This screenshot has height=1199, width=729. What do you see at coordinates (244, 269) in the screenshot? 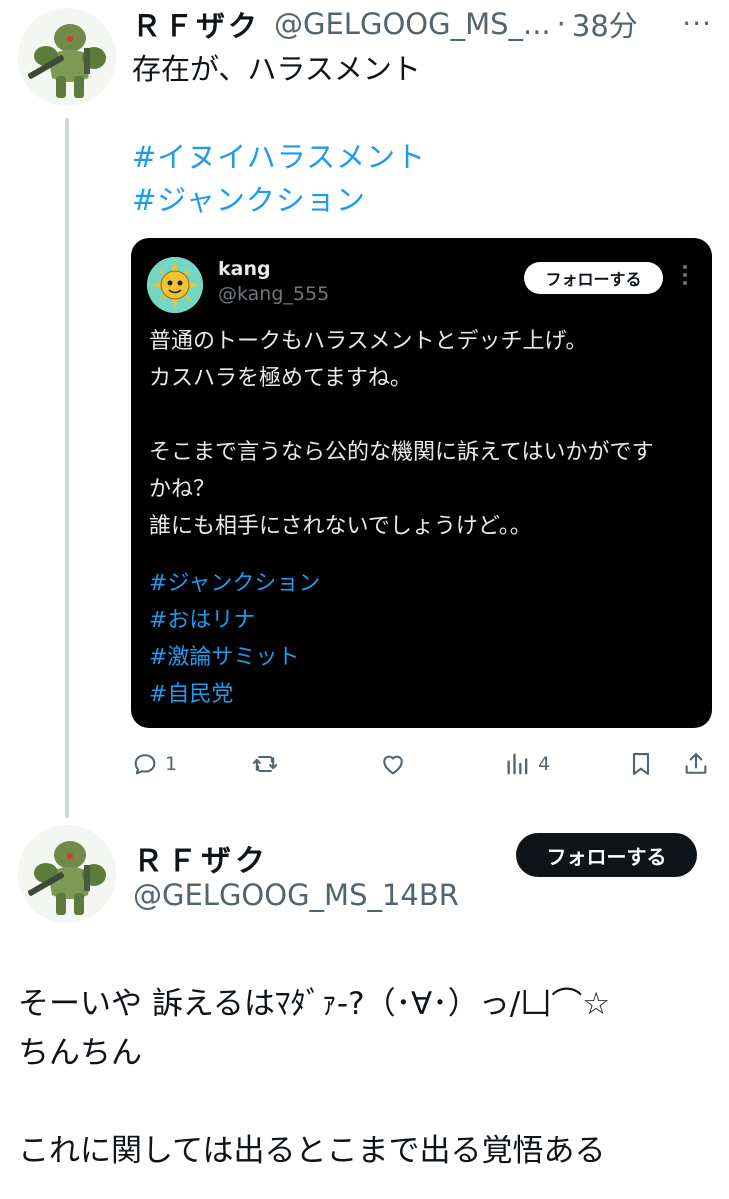
I see `quoted-display-name: kang` at bounding box center [244, 269].